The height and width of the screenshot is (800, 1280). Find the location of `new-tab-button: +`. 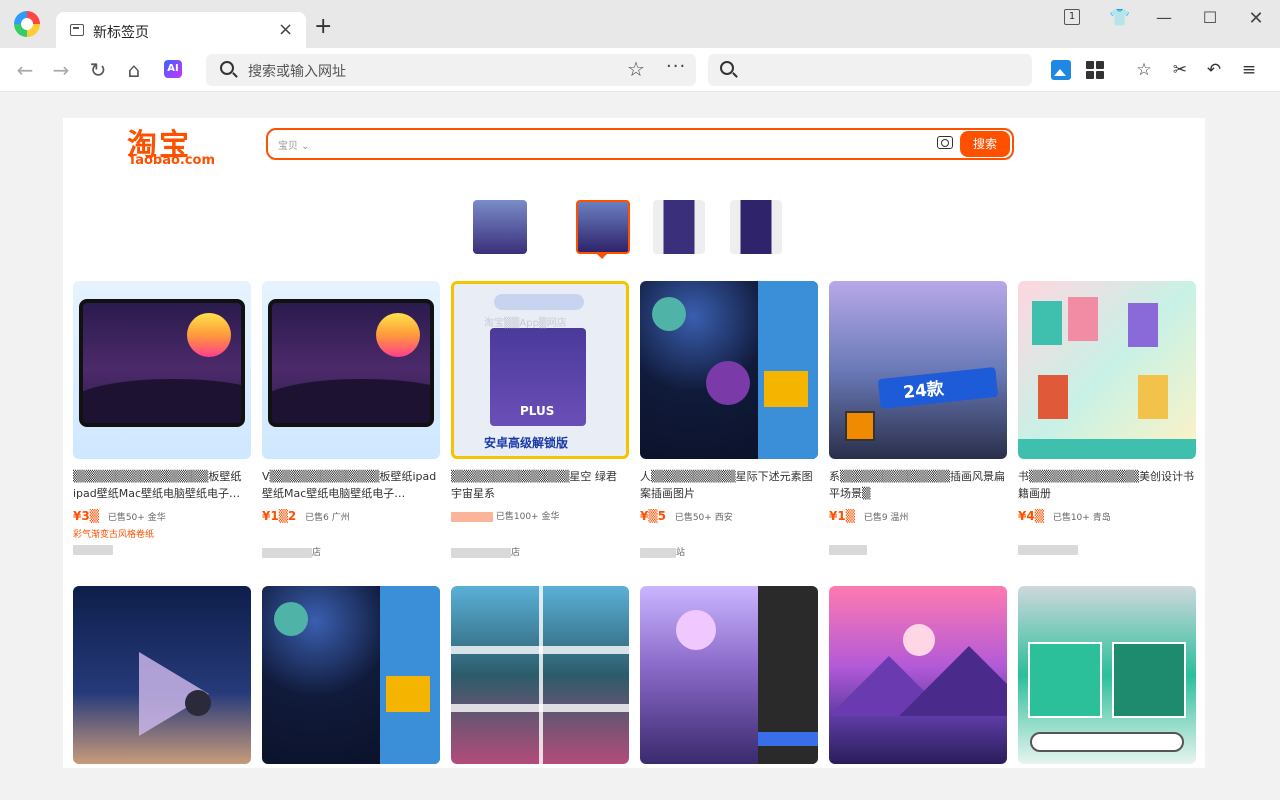

new-tab-button: + is located at coordinates (323, 27).